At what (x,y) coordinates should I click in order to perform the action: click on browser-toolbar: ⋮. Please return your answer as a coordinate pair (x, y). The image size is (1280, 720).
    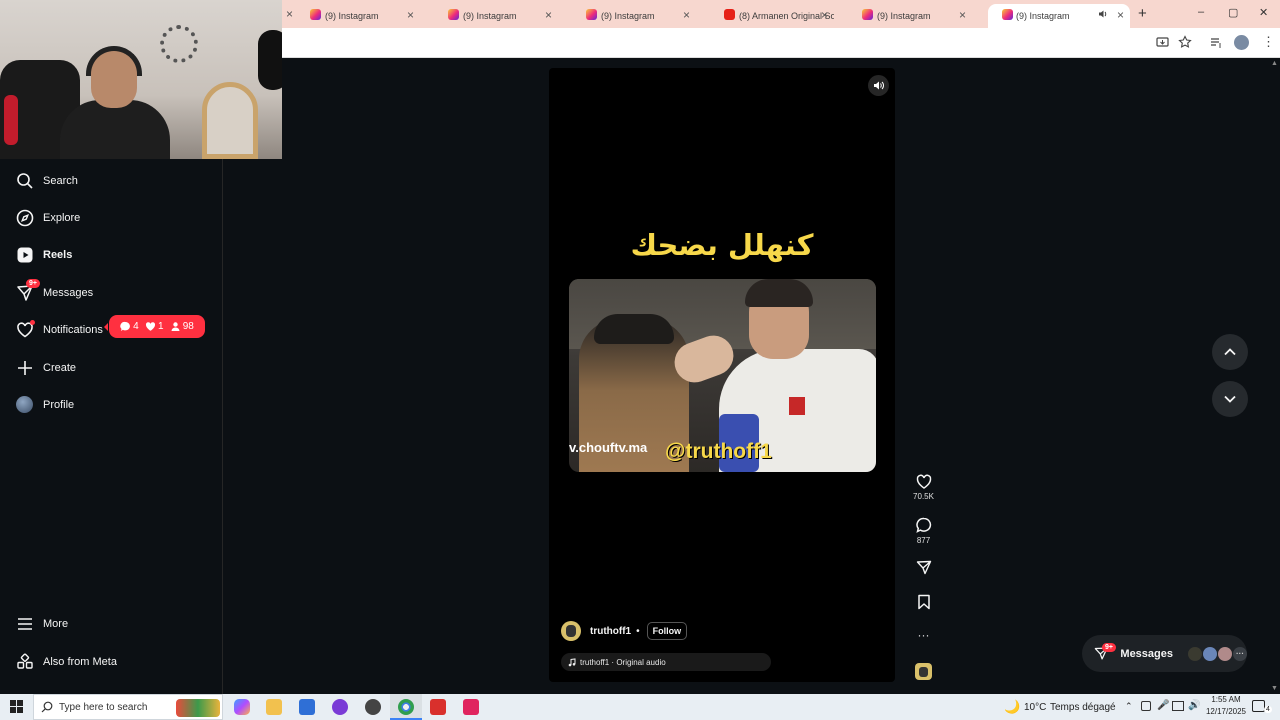
    Looking at the image, I should click on (781, 43).